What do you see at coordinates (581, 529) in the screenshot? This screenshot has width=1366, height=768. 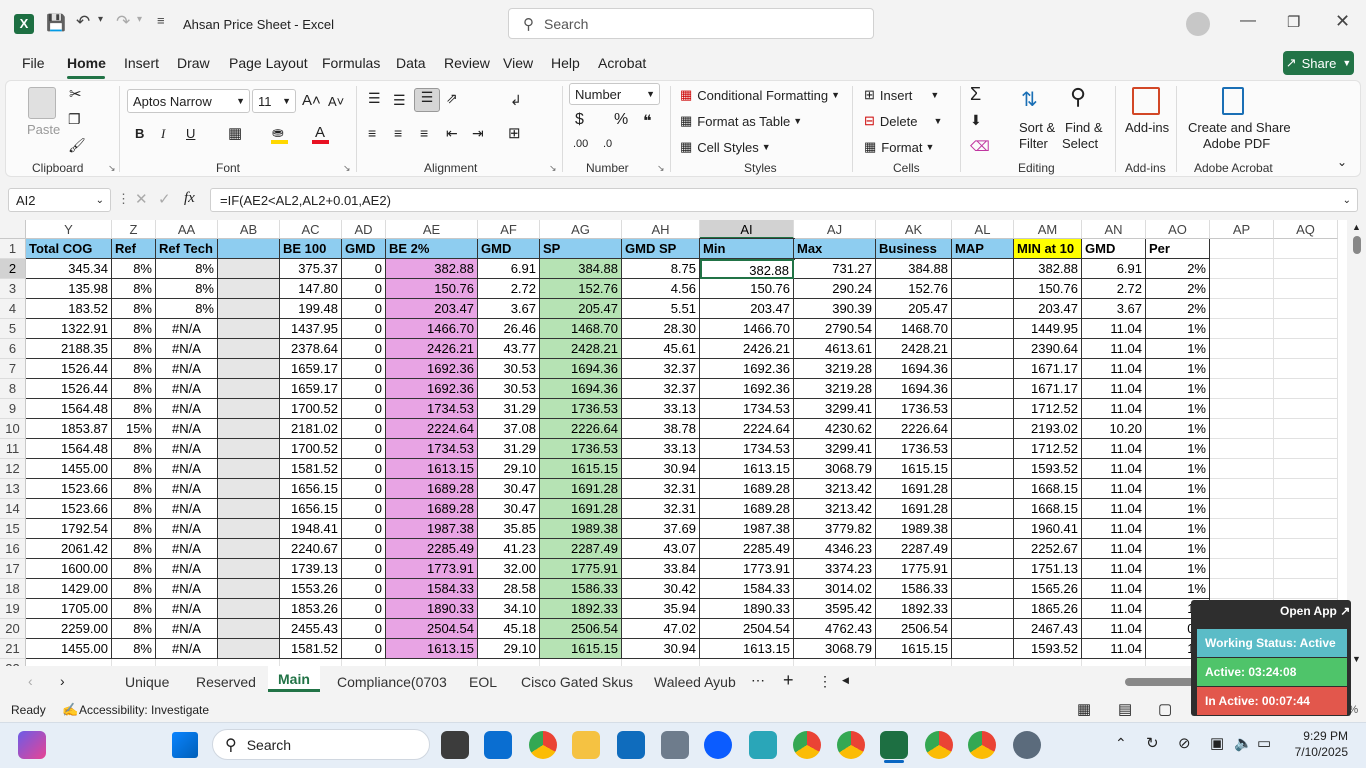 I see `cell: 1989.38` at bounding box center [581, 529].